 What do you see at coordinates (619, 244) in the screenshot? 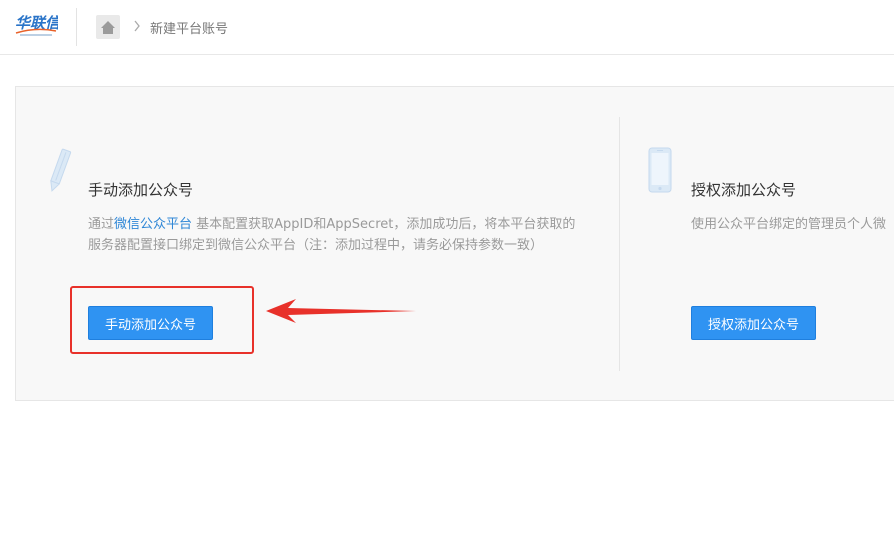
I see `card-divider` at bounding box center [619, 244].